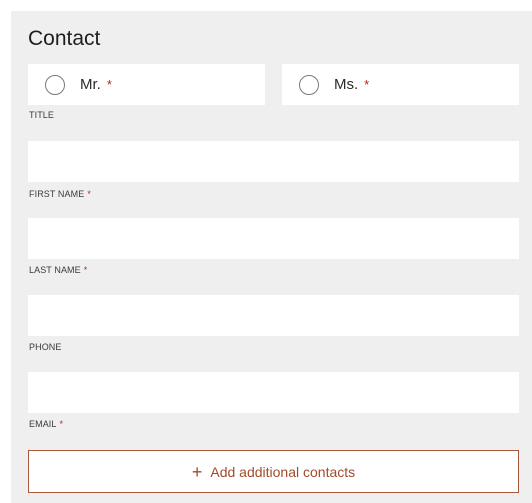  I want to click on add-additional-contacts-button: + Add additional contacts, so click(273, 471).